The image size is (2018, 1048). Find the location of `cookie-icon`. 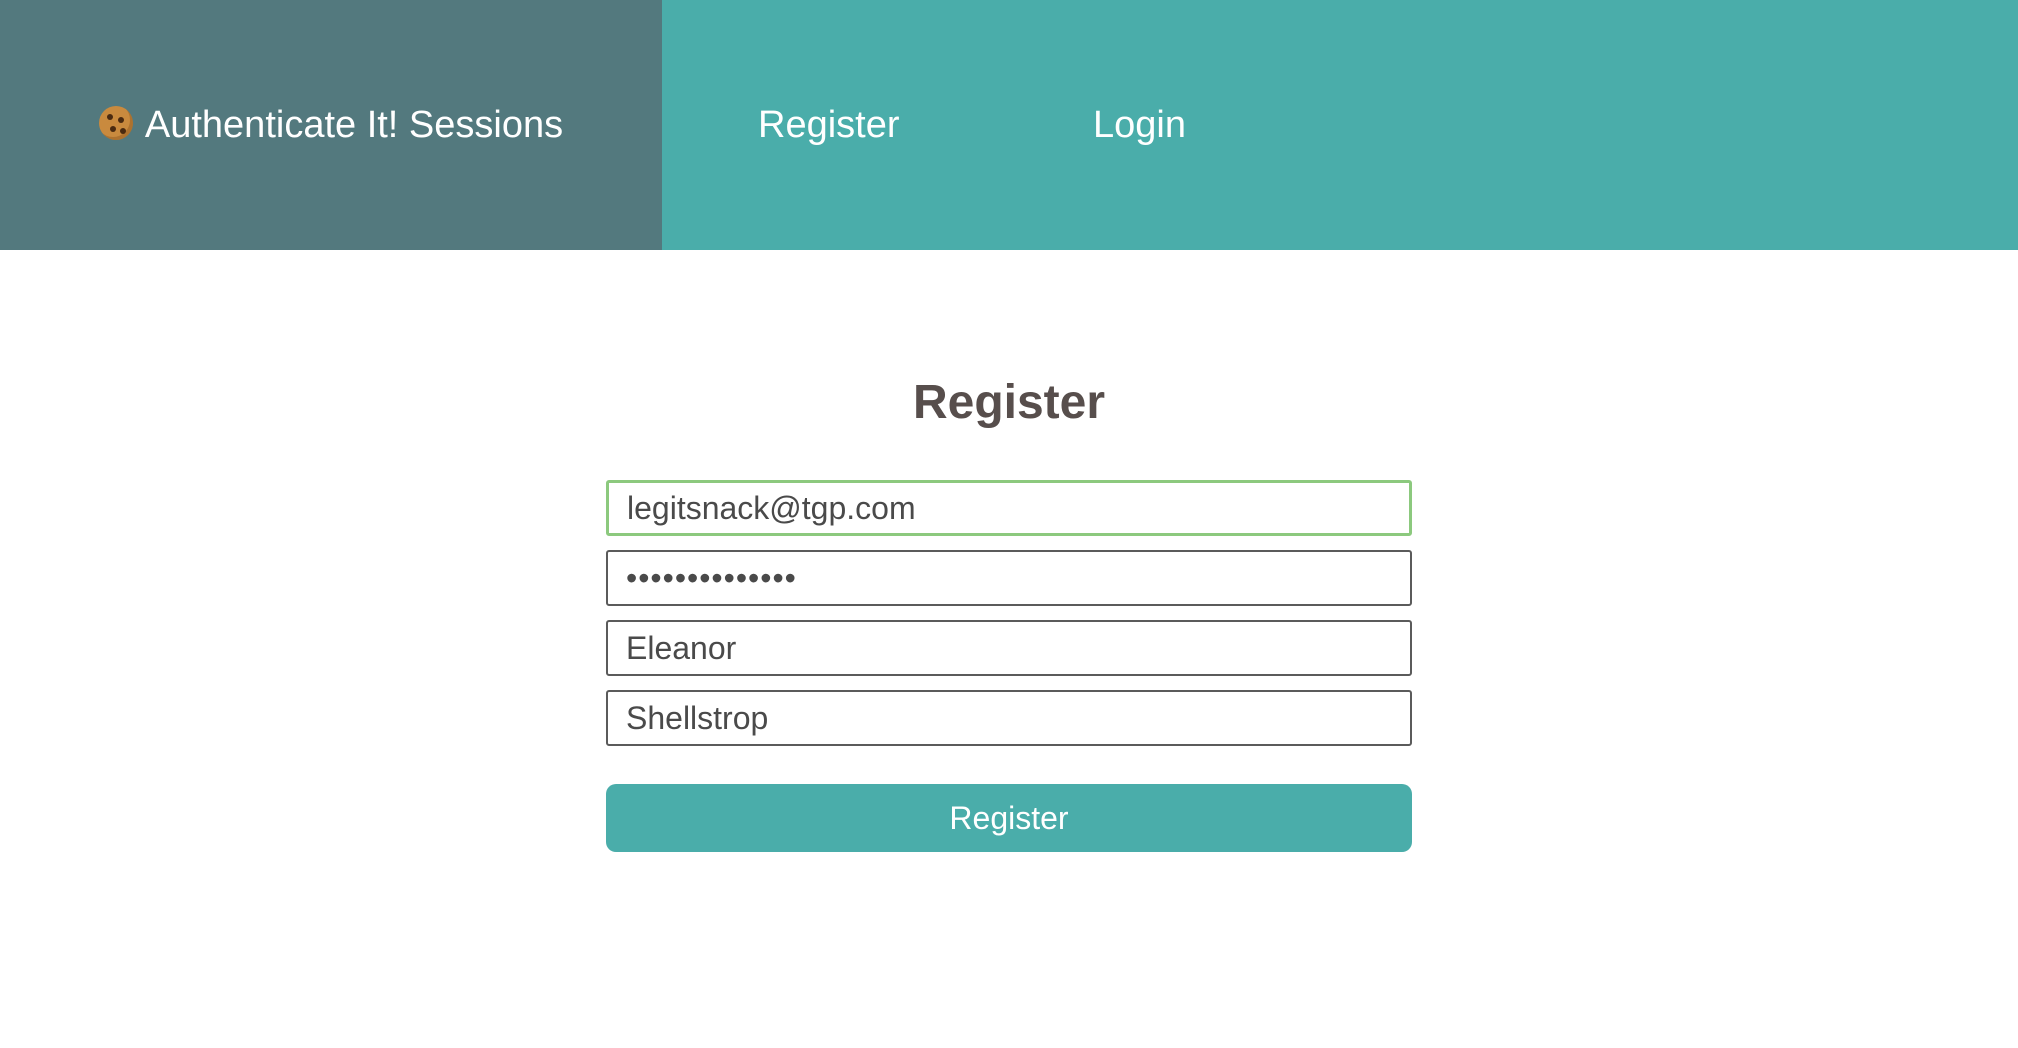

cookie-icon is located at coordinates (115, 123).